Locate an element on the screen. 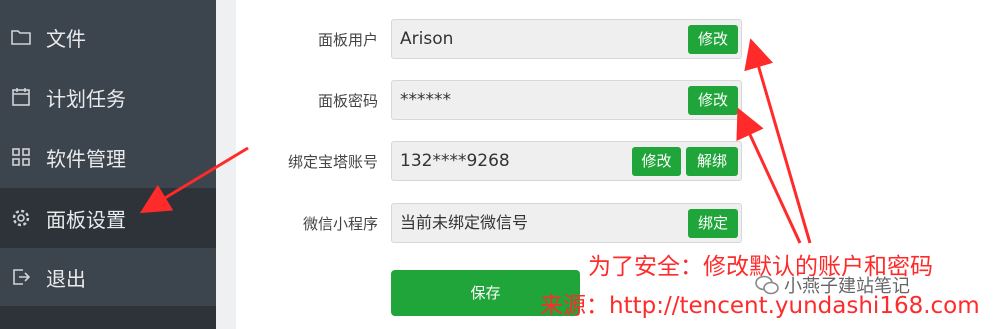 The height and width of the screenshot is (329, 1002). arrow-to-edit-user is located at coordinates (778, 141).